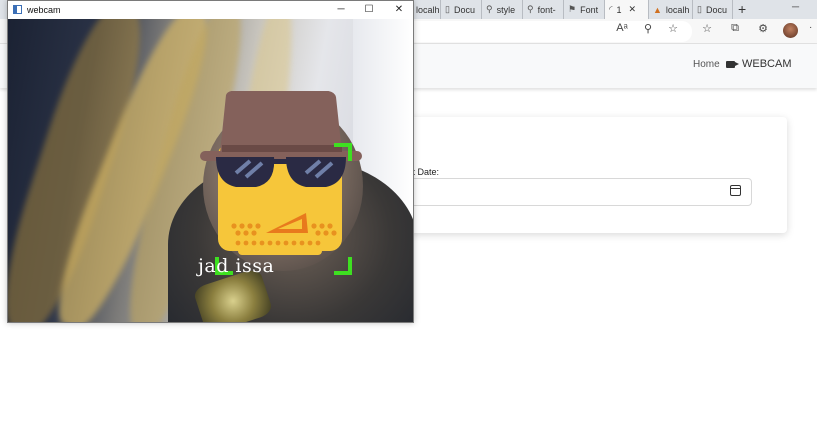 This screenshot has height=433, width=817. What do you see at coordinates (506, 9) in the screenshot?
I see `tab-label: style` at bounding box center [506, 9].